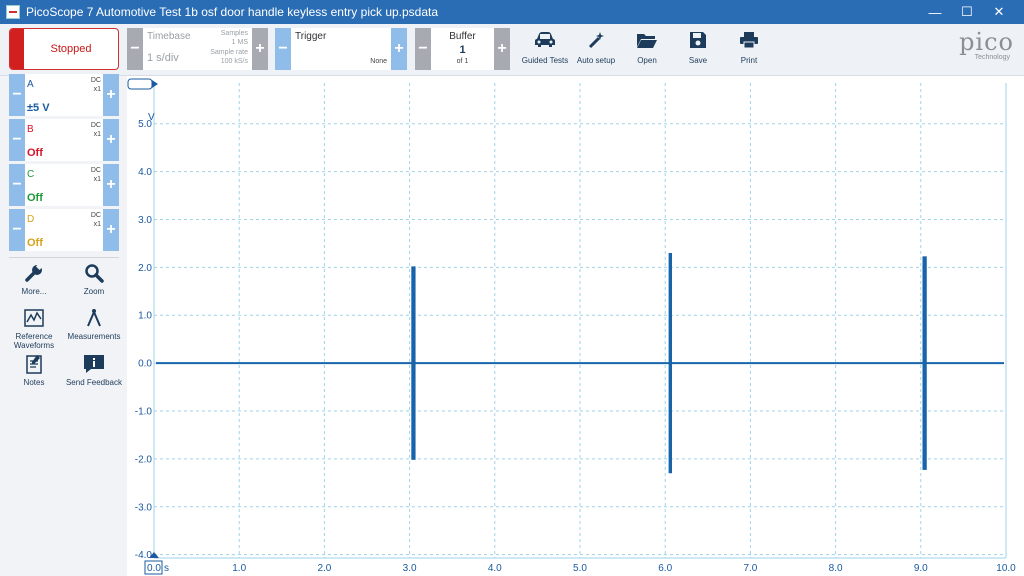 This screenshot has width=1024, height=576. I want to click on x-tick-label: 7.0, so click(750, 568).